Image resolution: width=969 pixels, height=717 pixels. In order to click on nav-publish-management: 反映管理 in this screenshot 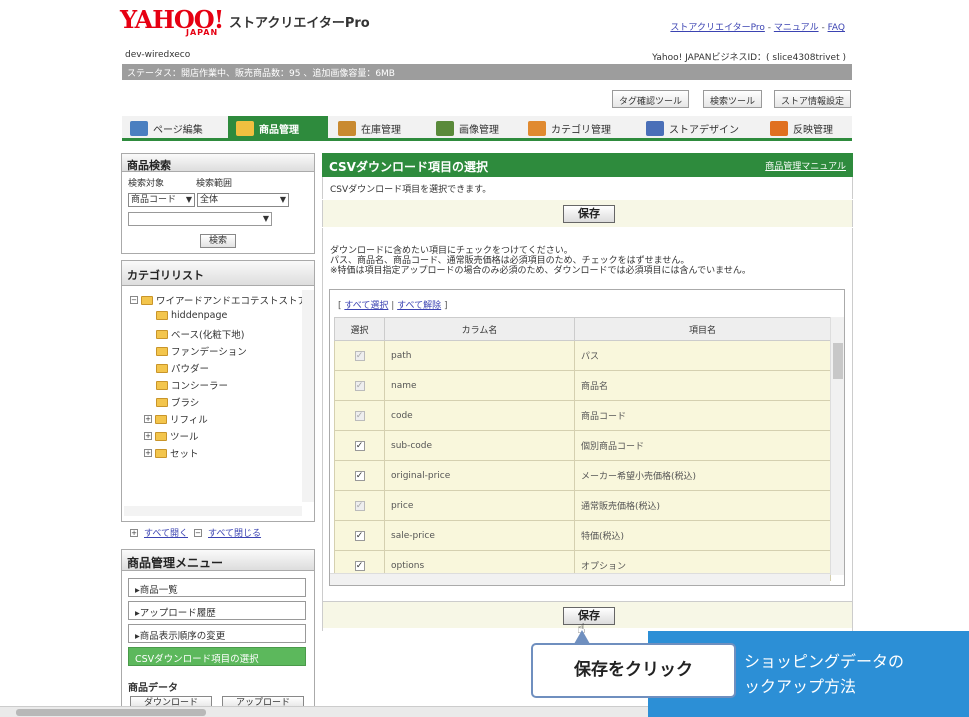, I will do `click(807, 128)`.